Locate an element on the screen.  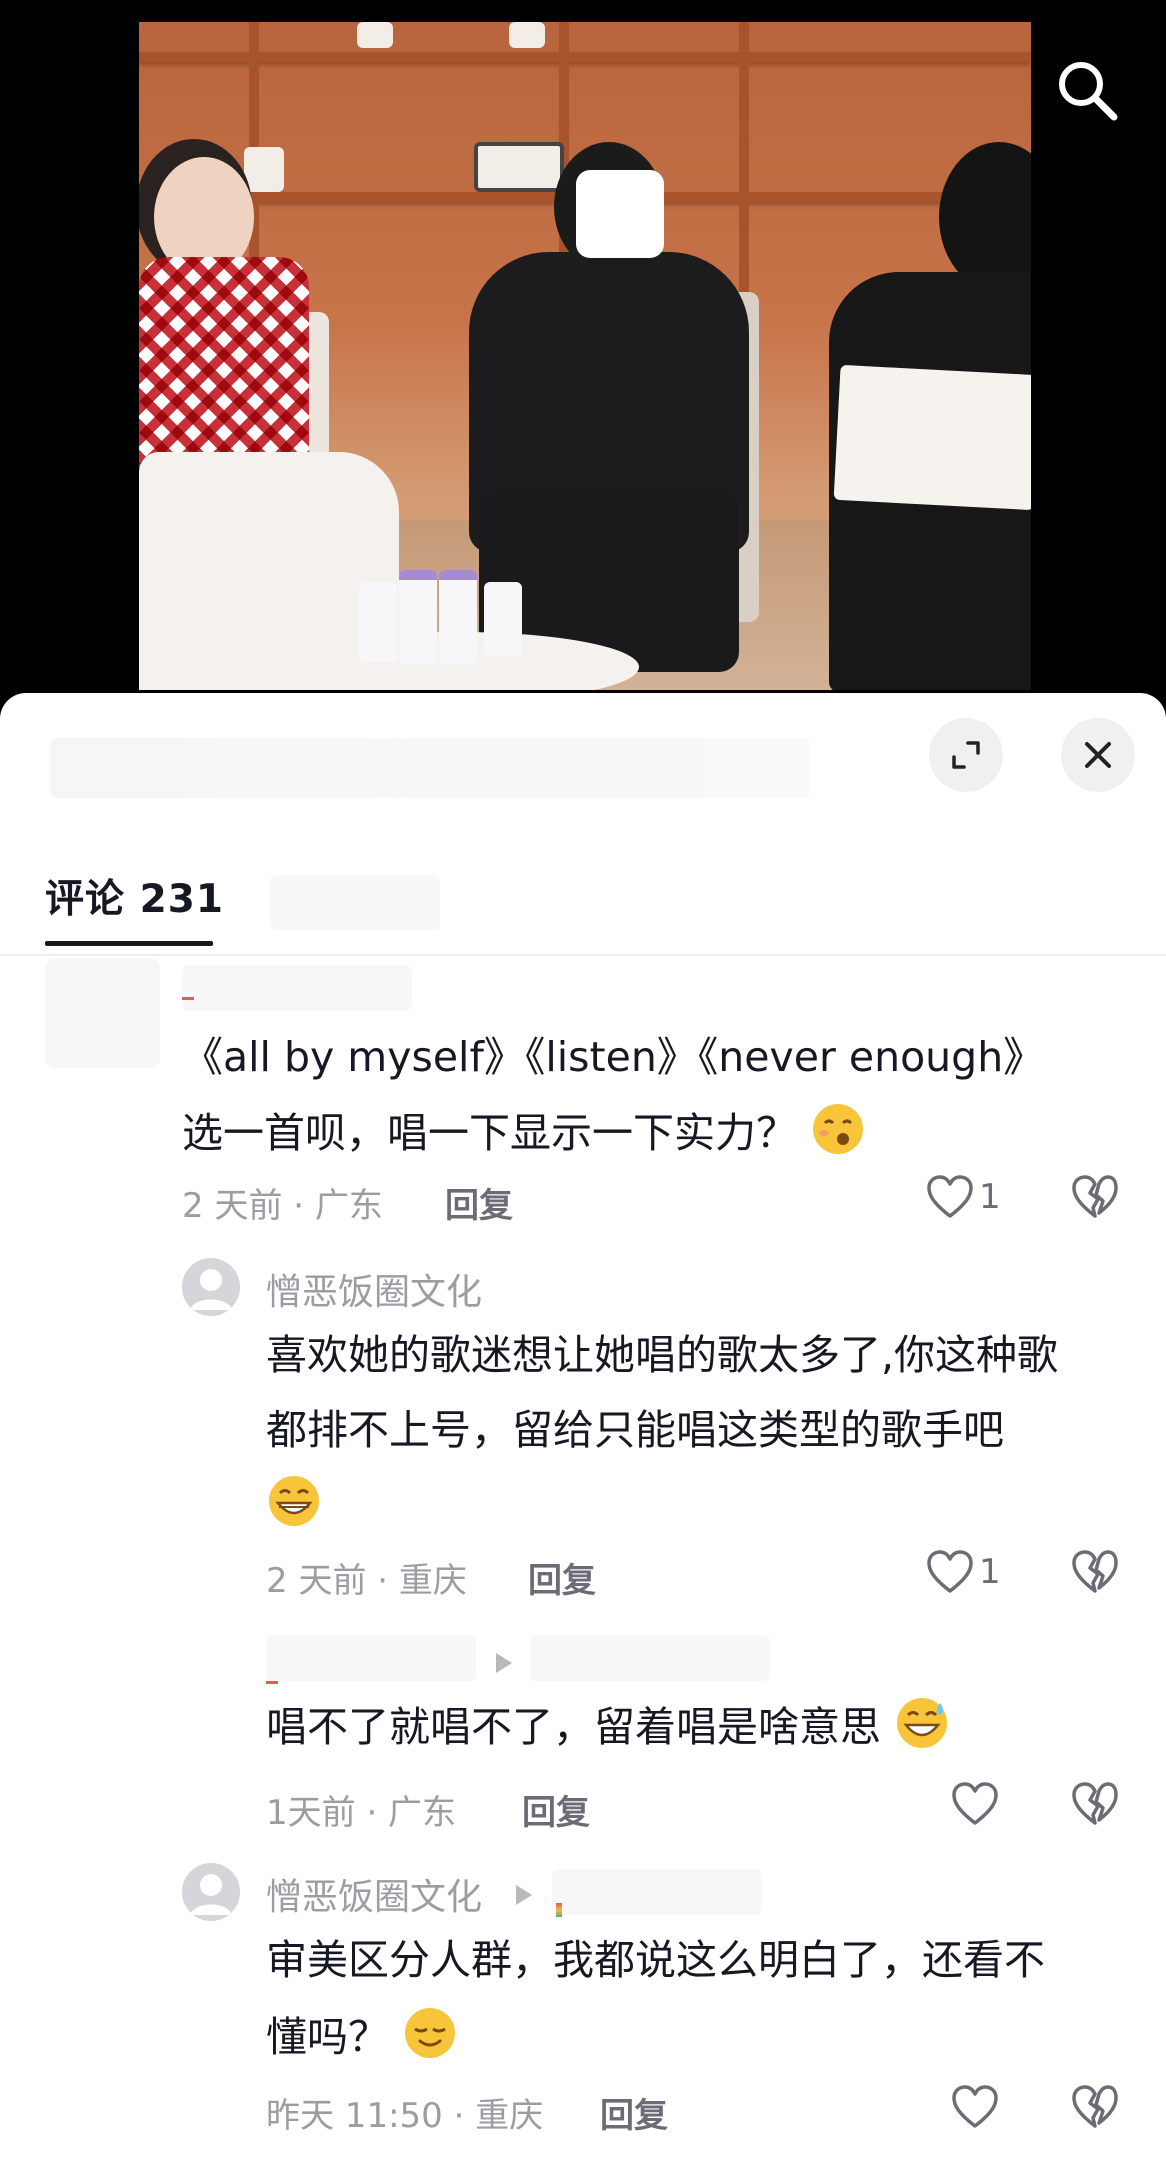
comment-meta: 2 天前 · 重庆 is located at coordinates (366, 1581).